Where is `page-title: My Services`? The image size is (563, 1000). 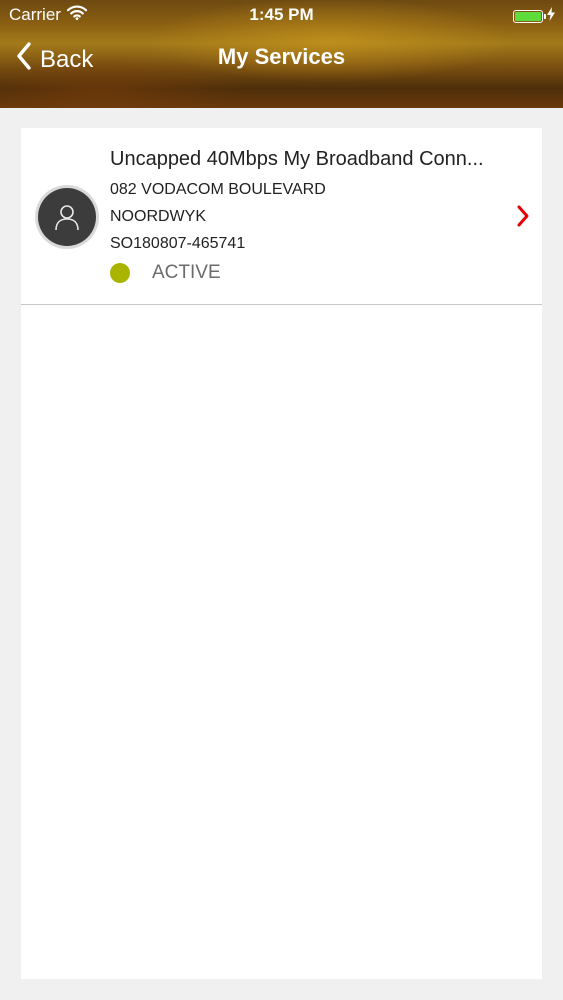
page-title: My Services is located at coordinates (281, 56).